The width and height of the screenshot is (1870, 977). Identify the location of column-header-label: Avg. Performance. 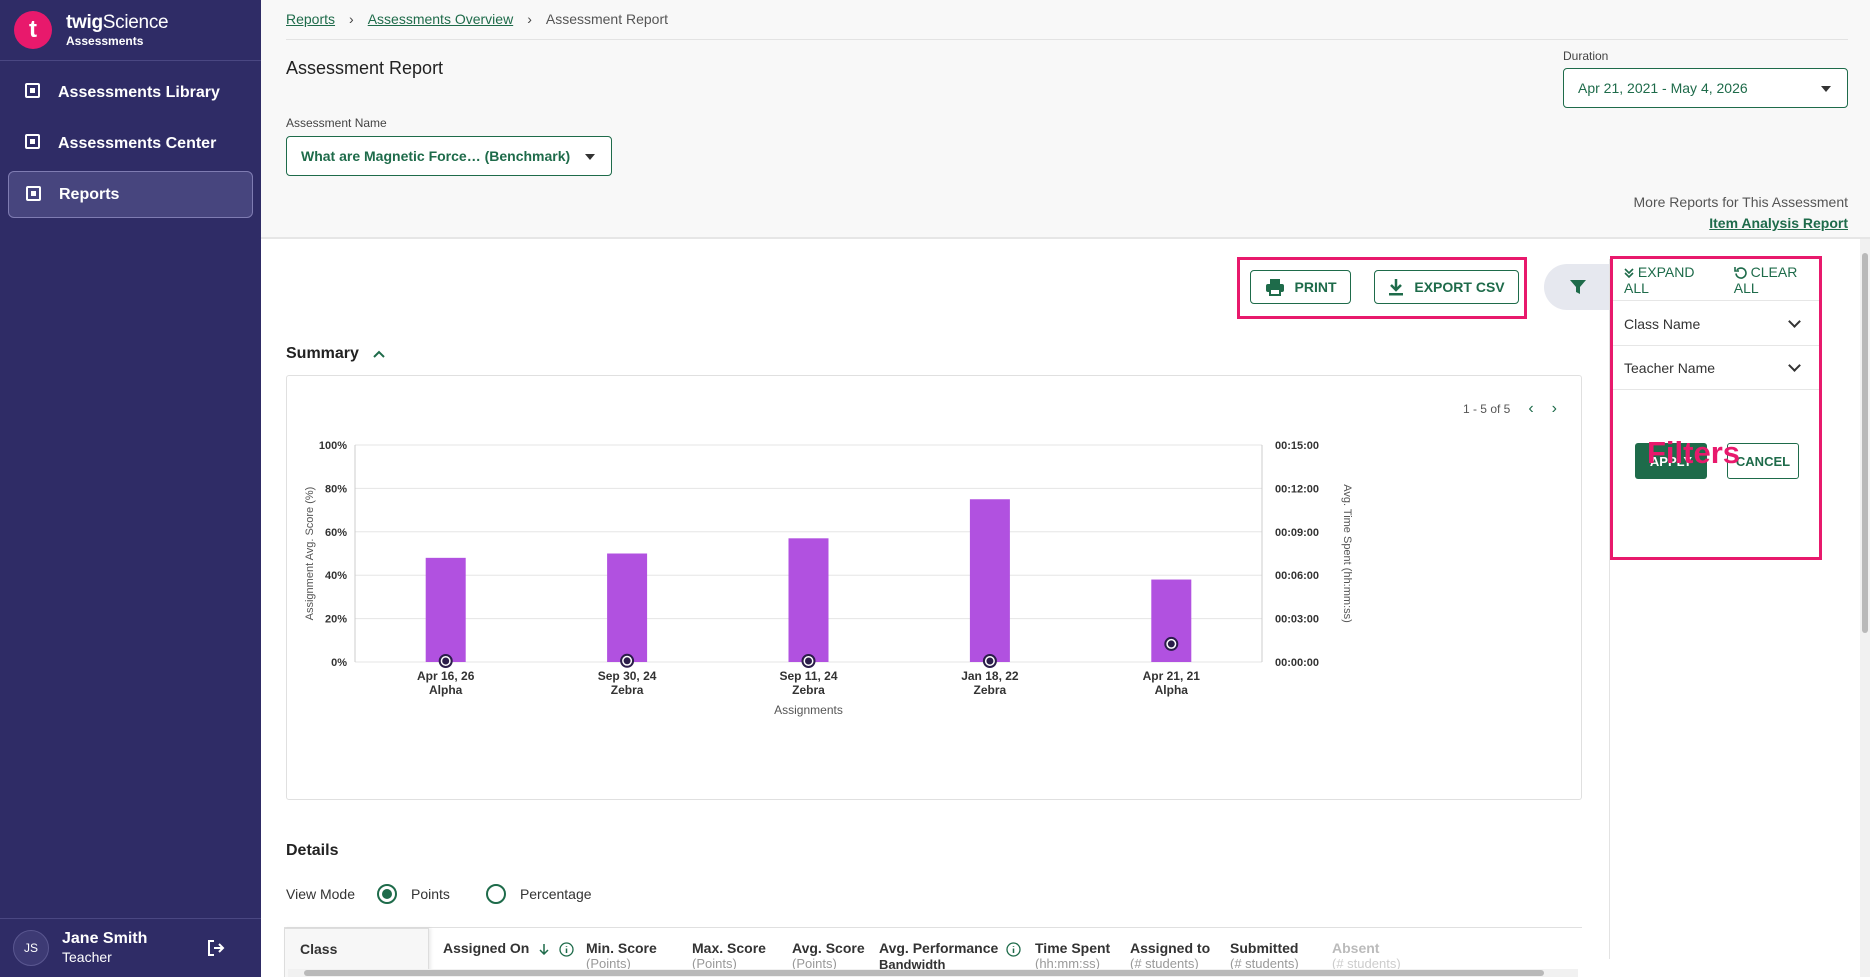
(939, 948).